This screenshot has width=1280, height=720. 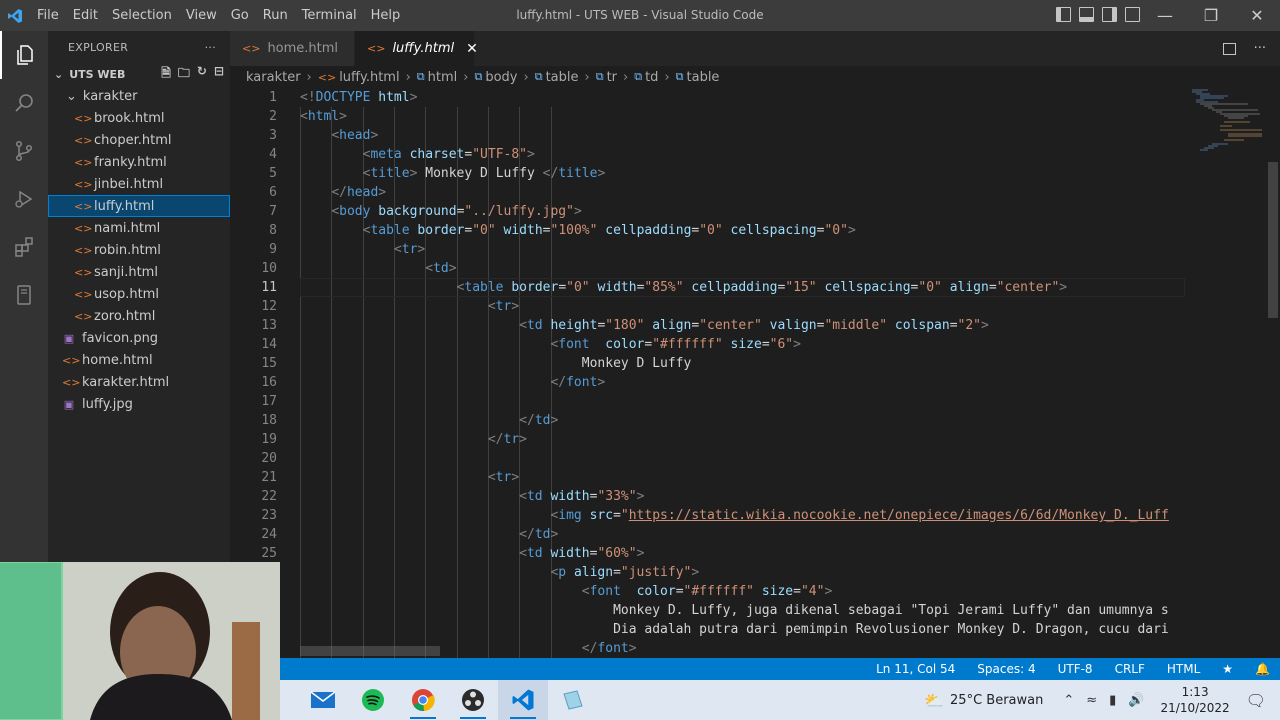 I want to click on line-ending: CRLF, so click(x=1130, y=669).